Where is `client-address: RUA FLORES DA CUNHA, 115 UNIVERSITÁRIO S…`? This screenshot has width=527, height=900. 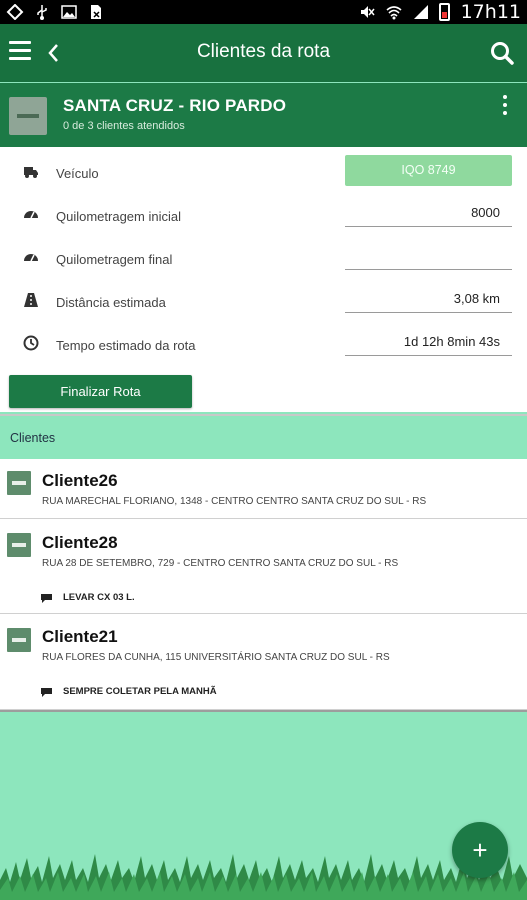 client-address: RUA FLORES DA CUNHA, 115 UNIVERSITÁRIO S… is located at coordinates (216, 657).